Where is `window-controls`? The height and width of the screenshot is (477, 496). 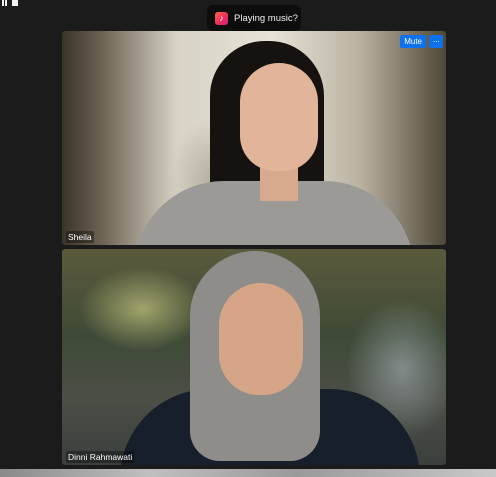
window-controls is located at coordinates (10, 3).